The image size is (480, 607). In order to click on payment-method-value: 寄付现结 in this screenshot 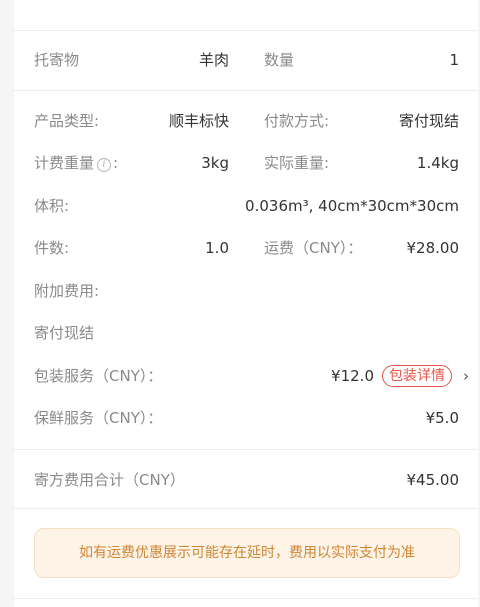, I will do `click(428, 121)`.